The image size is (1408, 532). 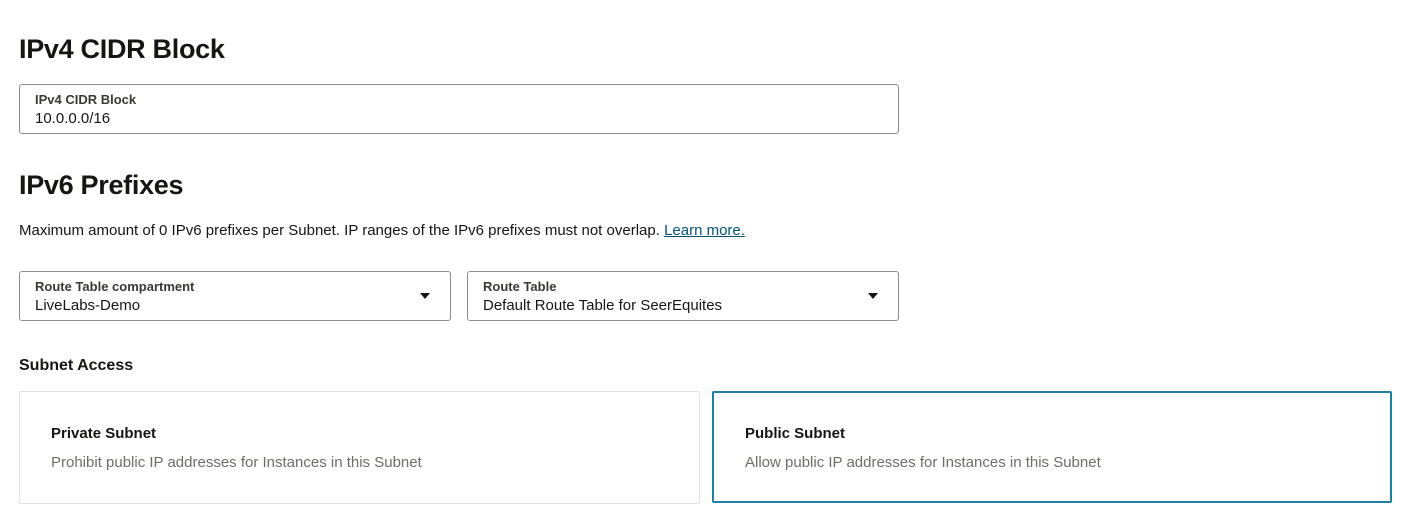 I want to click on route-table-compartment-value: LiveLabs-Demo, so click(x=88, y=305).